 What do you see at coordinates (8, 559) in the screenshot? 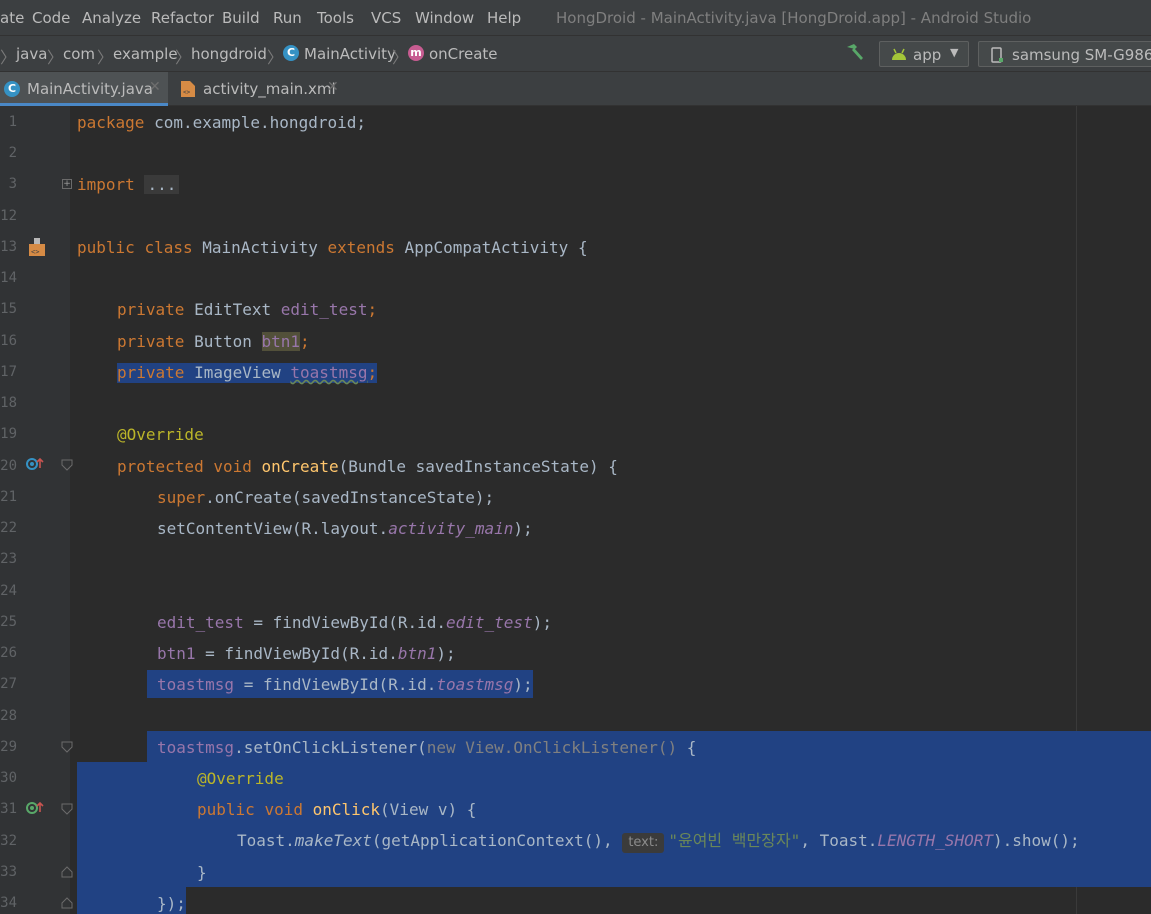
I see `line-number: 23` at bounding box center [8, 559].